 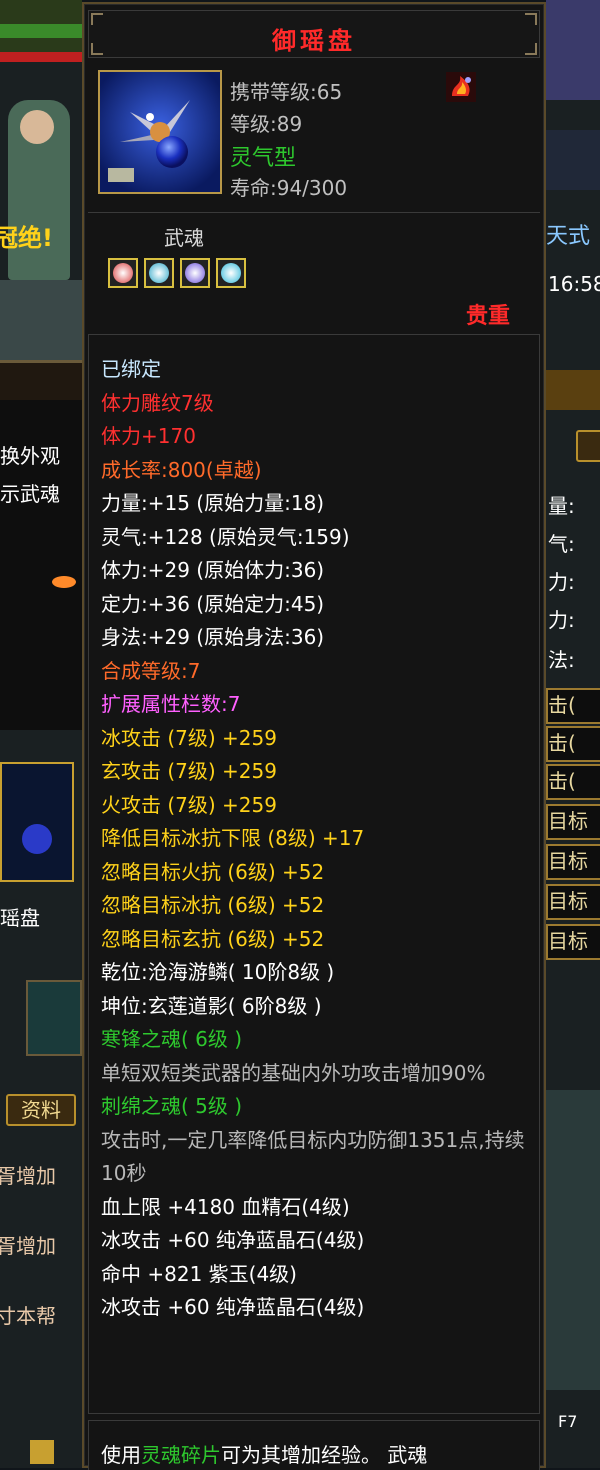 What do you see at coordinates (313, 1156) in the screenshot?
I see `attribute-line: 攻击时,一定几率降低目标内功防御1351点,持续10秒` at bounding box center [313, 1156].